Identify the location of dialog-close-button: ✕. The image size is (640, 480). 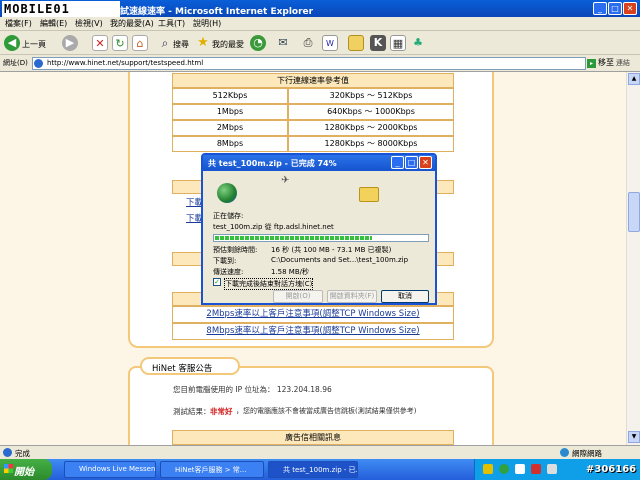
(425, 162).